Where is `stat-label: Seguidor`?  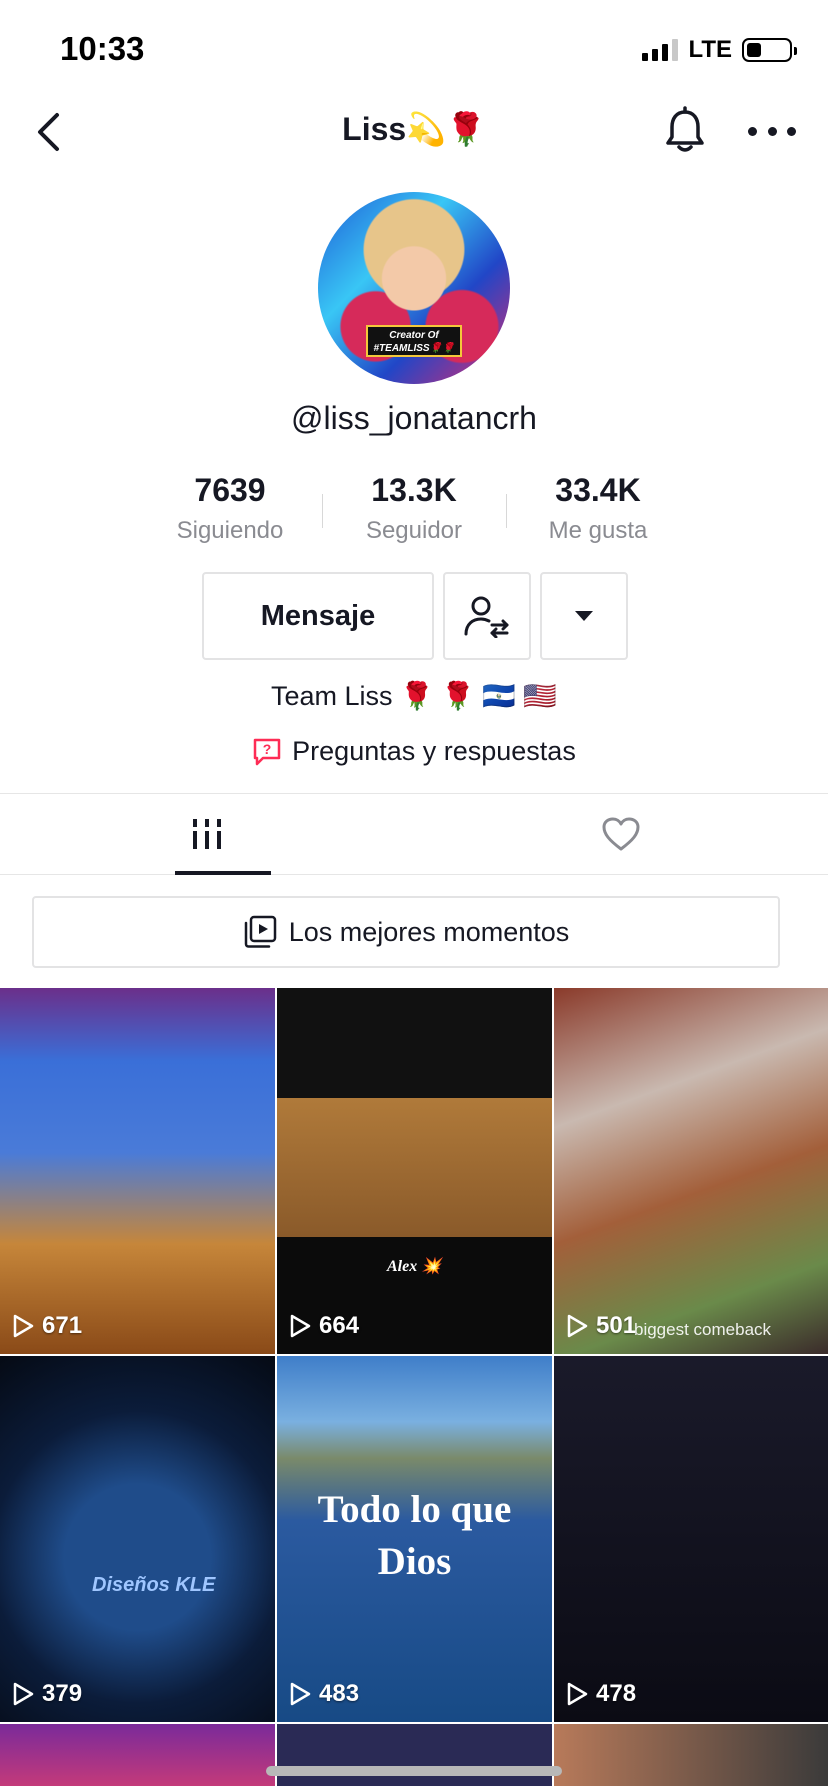
stat-label: Seguidor is located at coordinates (414, 530).